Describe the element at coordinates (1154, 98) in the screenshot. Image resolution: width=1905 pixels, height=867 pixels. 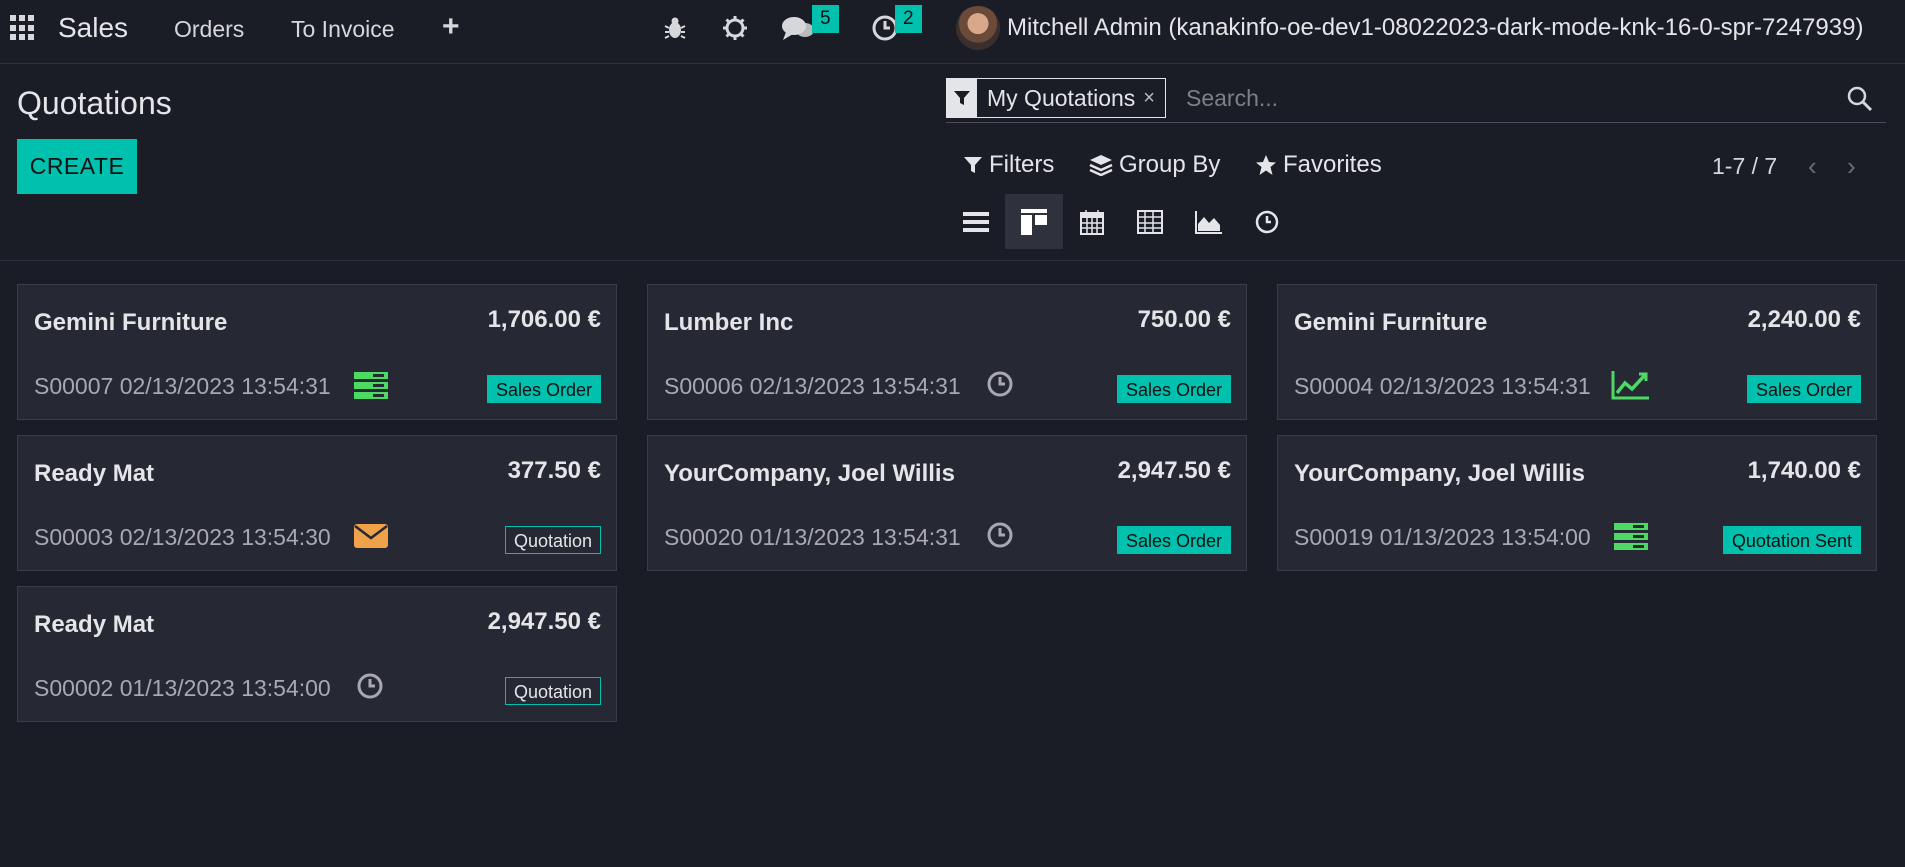
I see `facet-remove-icon: ×` at that location.